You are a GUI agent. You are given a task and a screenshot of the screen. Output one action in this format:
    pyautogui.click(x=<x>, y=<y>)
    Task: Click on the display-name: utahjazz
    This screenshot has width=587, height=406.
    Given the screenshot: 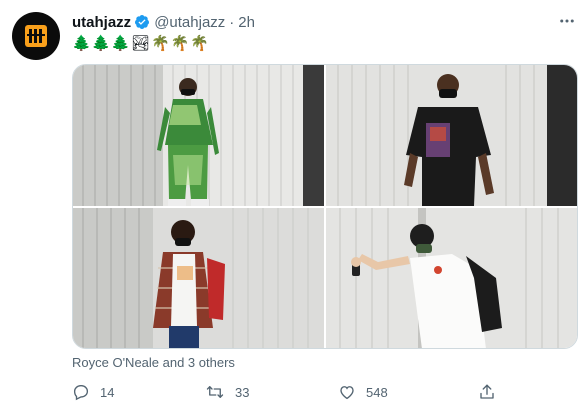 What is the action you would take?
    pyautogui.click(x=101, y=22)
    